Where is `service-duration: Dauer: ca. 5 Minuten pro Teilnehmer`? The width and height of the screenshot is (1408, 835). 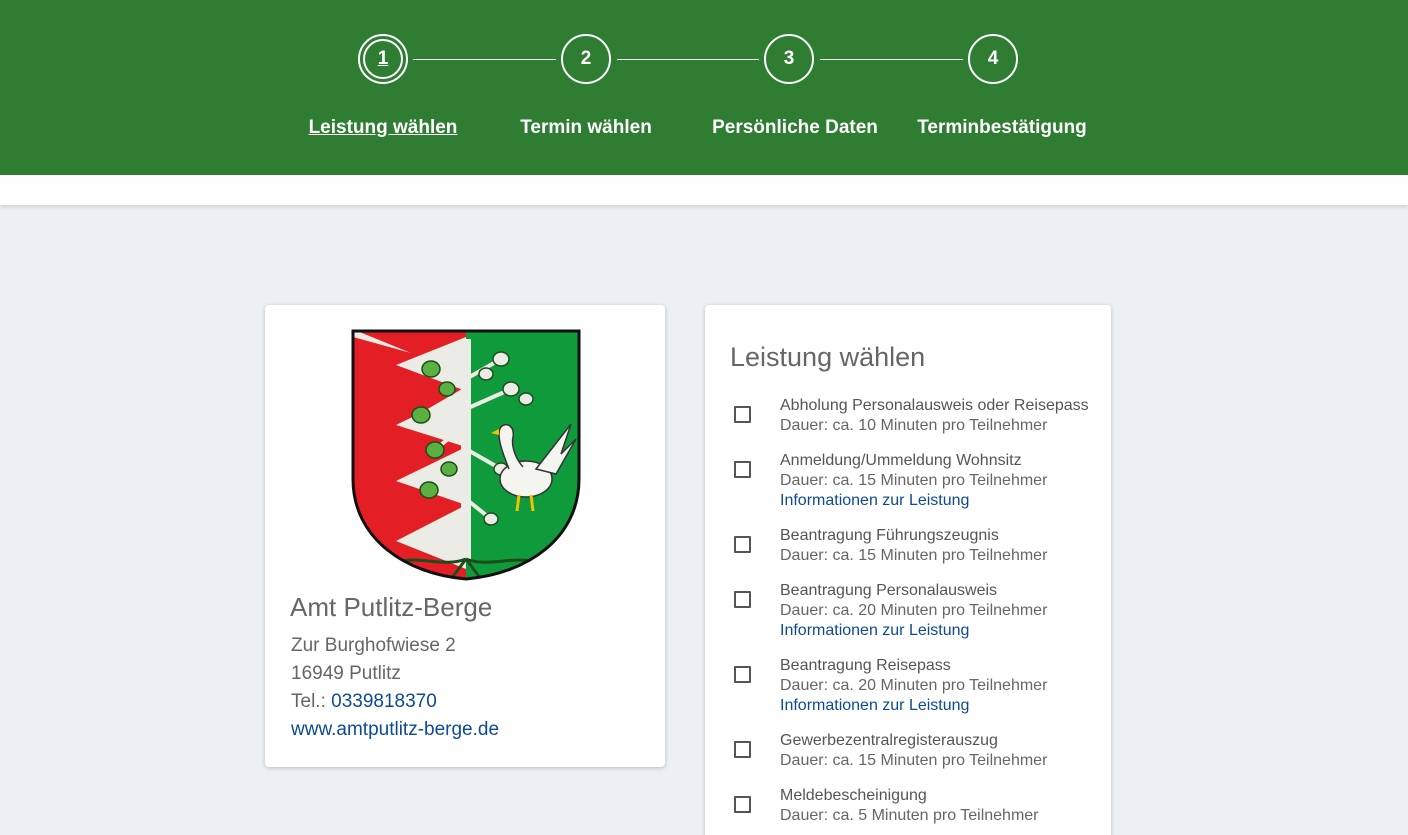 service-duration: Dauer: ca. 5 Minuten pro Teilnehmer is located at coordinates (909, 815).